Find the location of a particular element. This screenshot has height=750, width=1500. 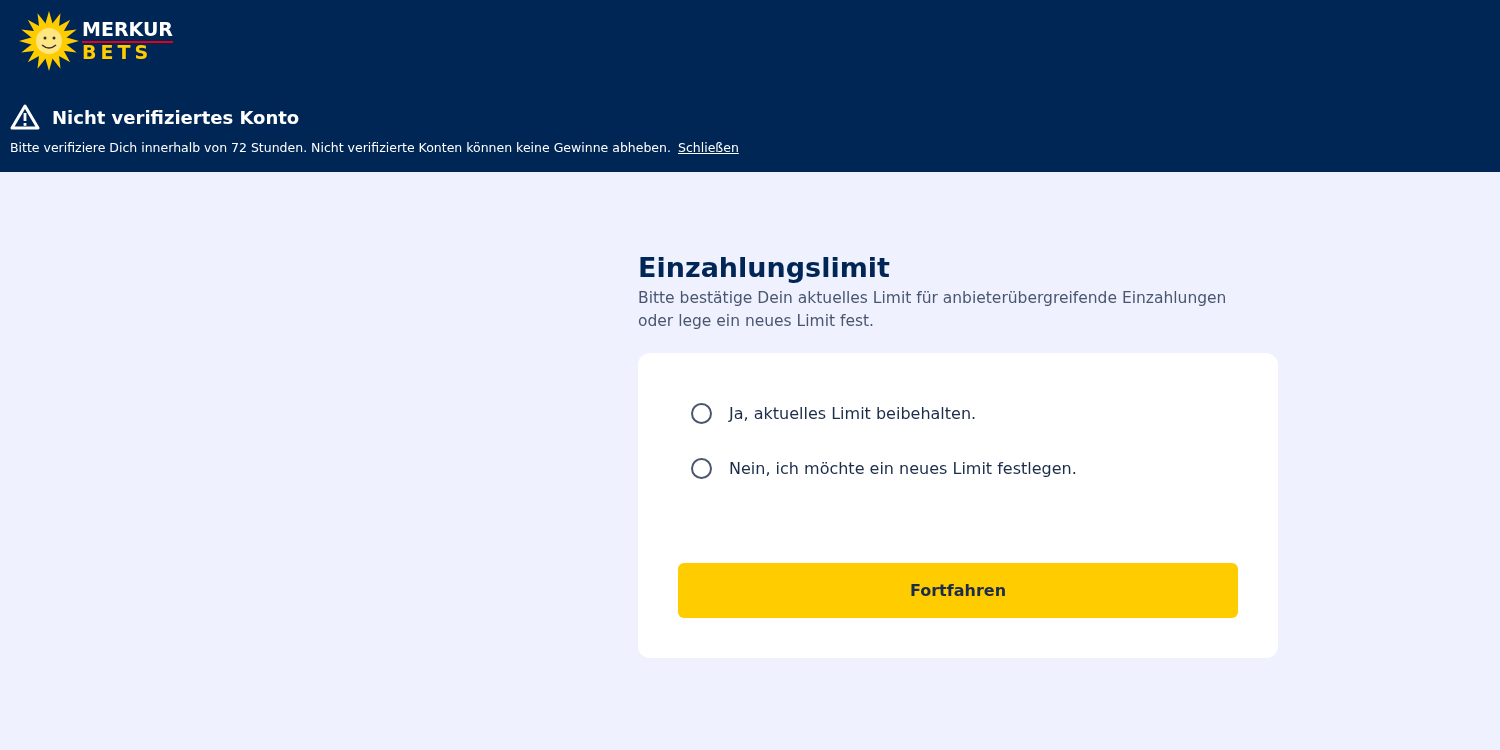

continue-button: Fortfahren is located at coordinates (958, 590).